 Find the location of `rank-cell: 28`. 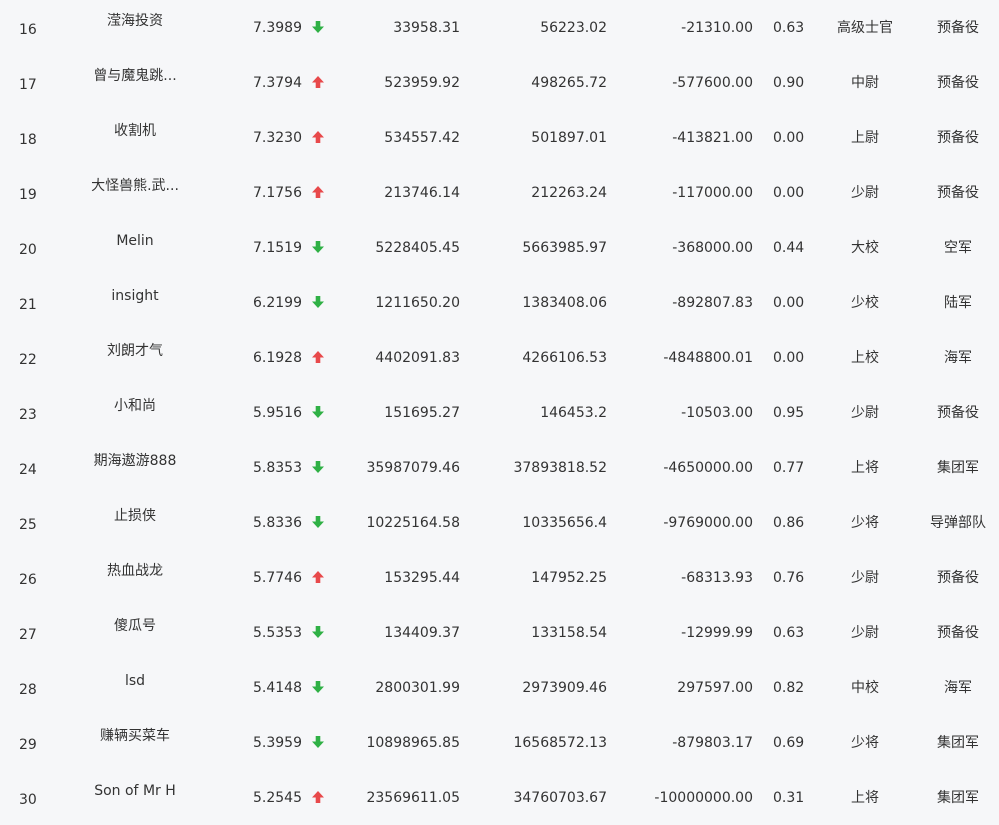

rank-cell: 28 is located at coordinates (28, 690).